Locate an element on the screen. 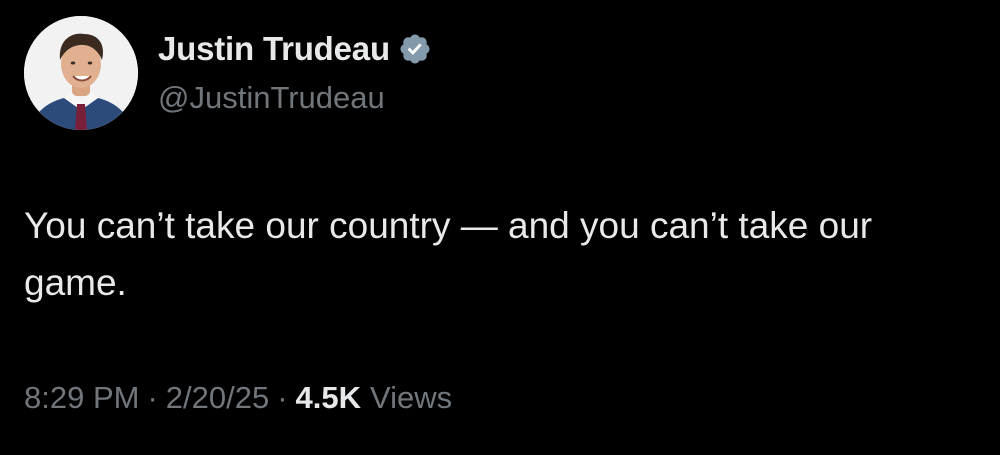  author-name-row: Justin Trudeau is located at coordinates (295, 49).